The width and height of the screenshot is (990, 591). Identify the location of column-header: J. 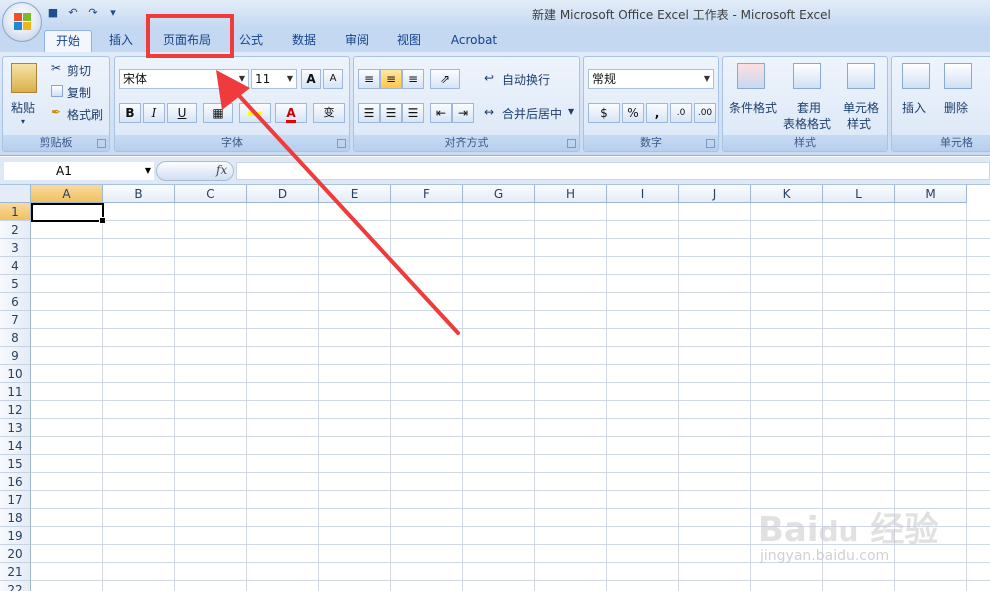
(715, 194).